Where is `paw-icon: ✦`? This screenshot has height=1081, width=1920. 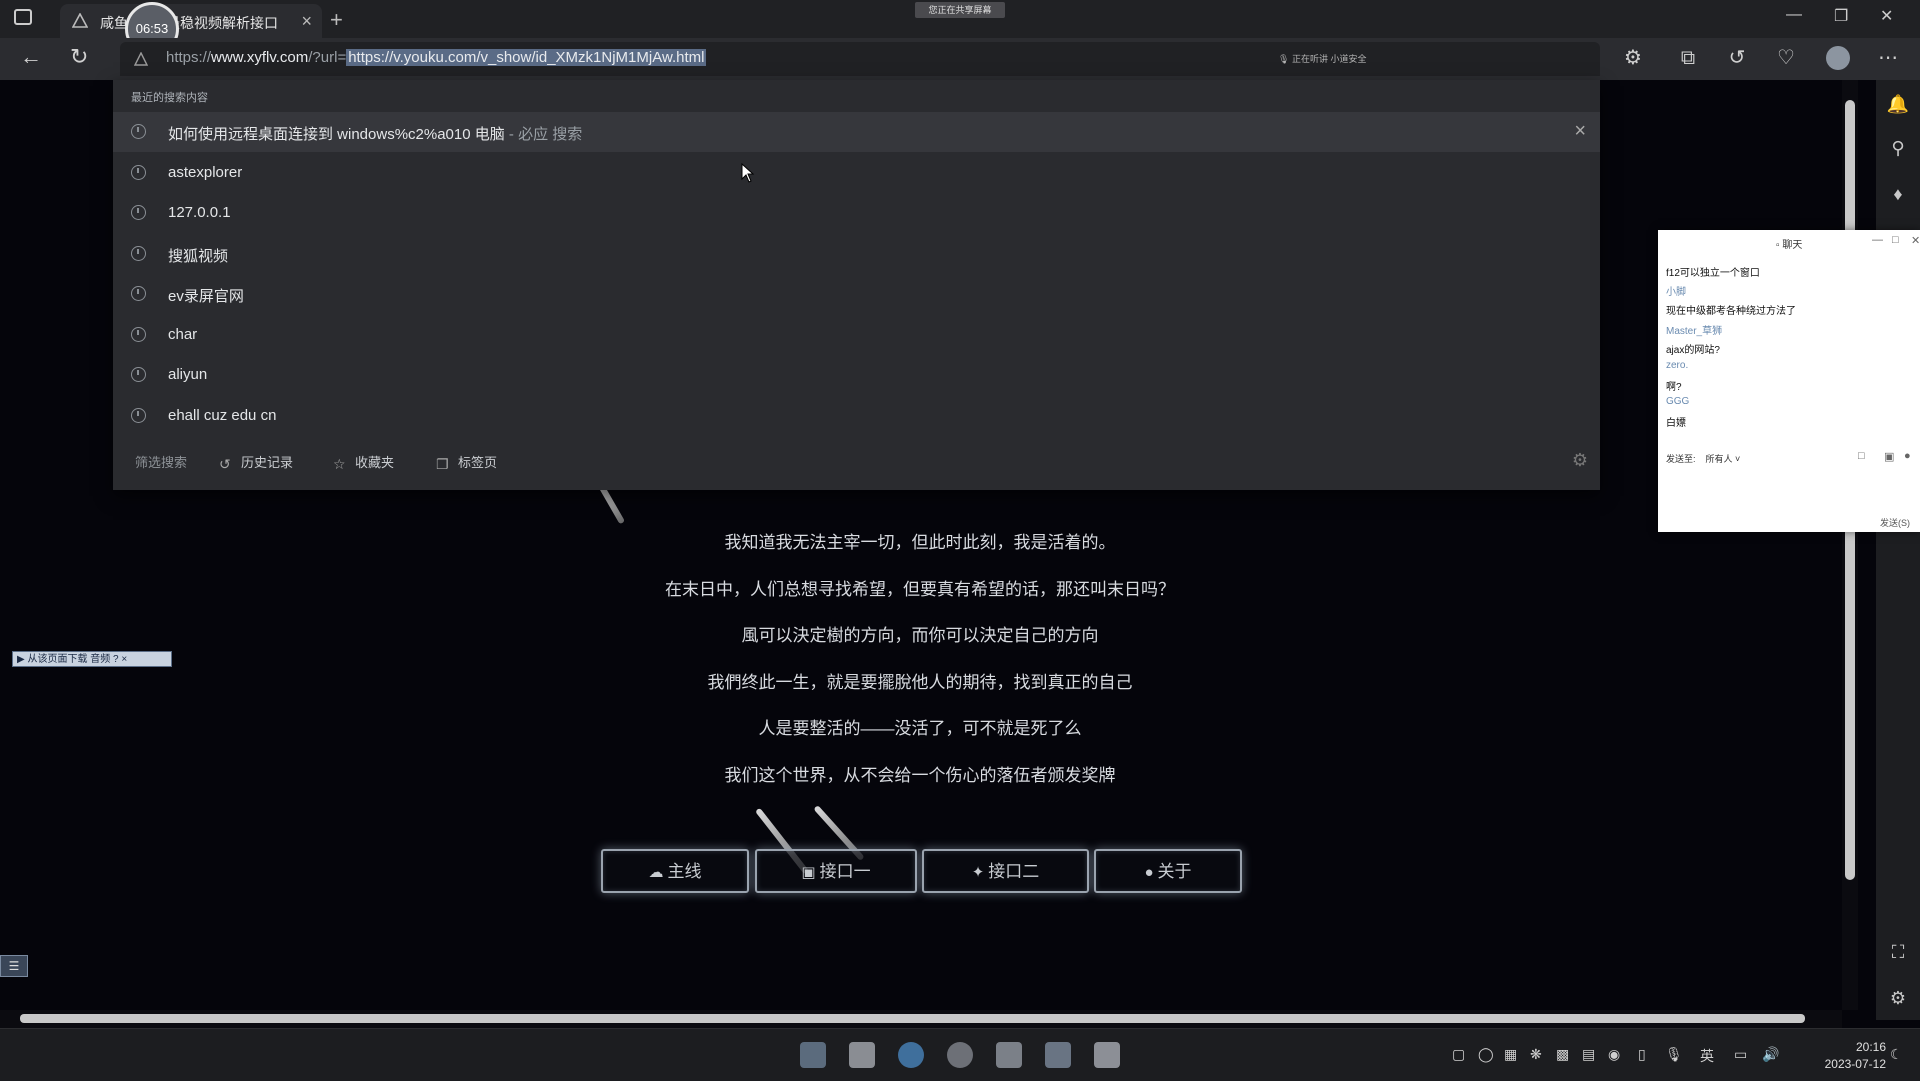
paw-icon: ✦ is located at coordinates (978, 872).